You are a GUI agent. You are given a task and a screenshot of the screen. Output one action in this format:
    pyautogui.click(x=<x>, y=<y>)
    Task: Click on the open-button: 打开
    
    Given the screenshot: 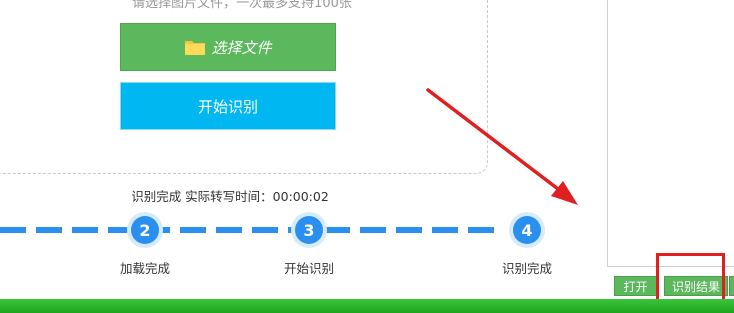 What is the action you would take?
    pyautogui.click(x=635, y=286)
    